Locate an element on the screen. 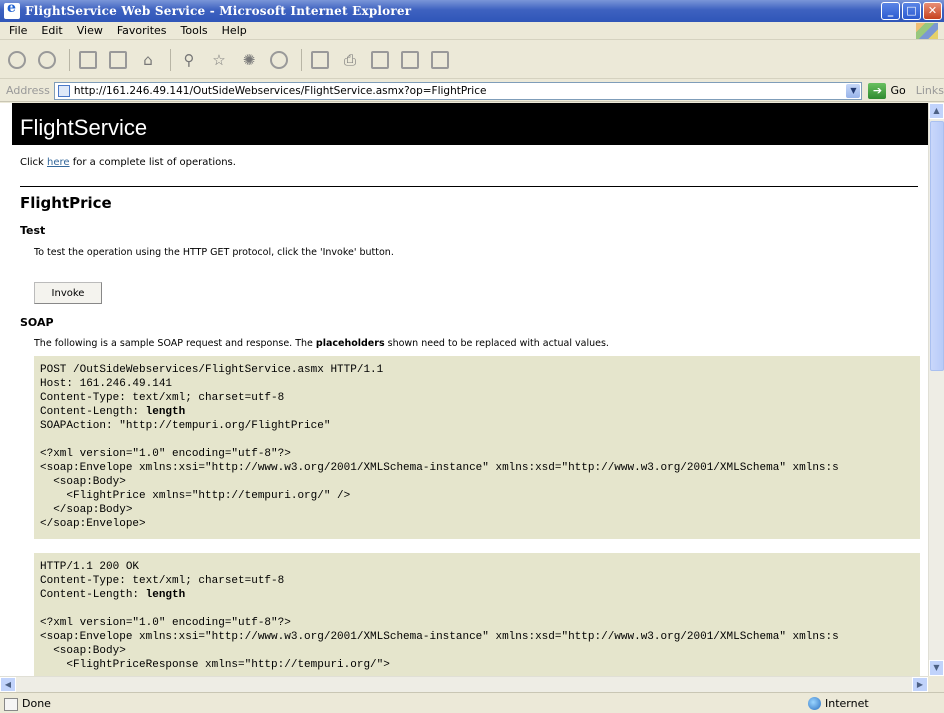 The height and width of the screenshot is (713, 944). home-button: ⌂ is located at coordinates (148, 60).